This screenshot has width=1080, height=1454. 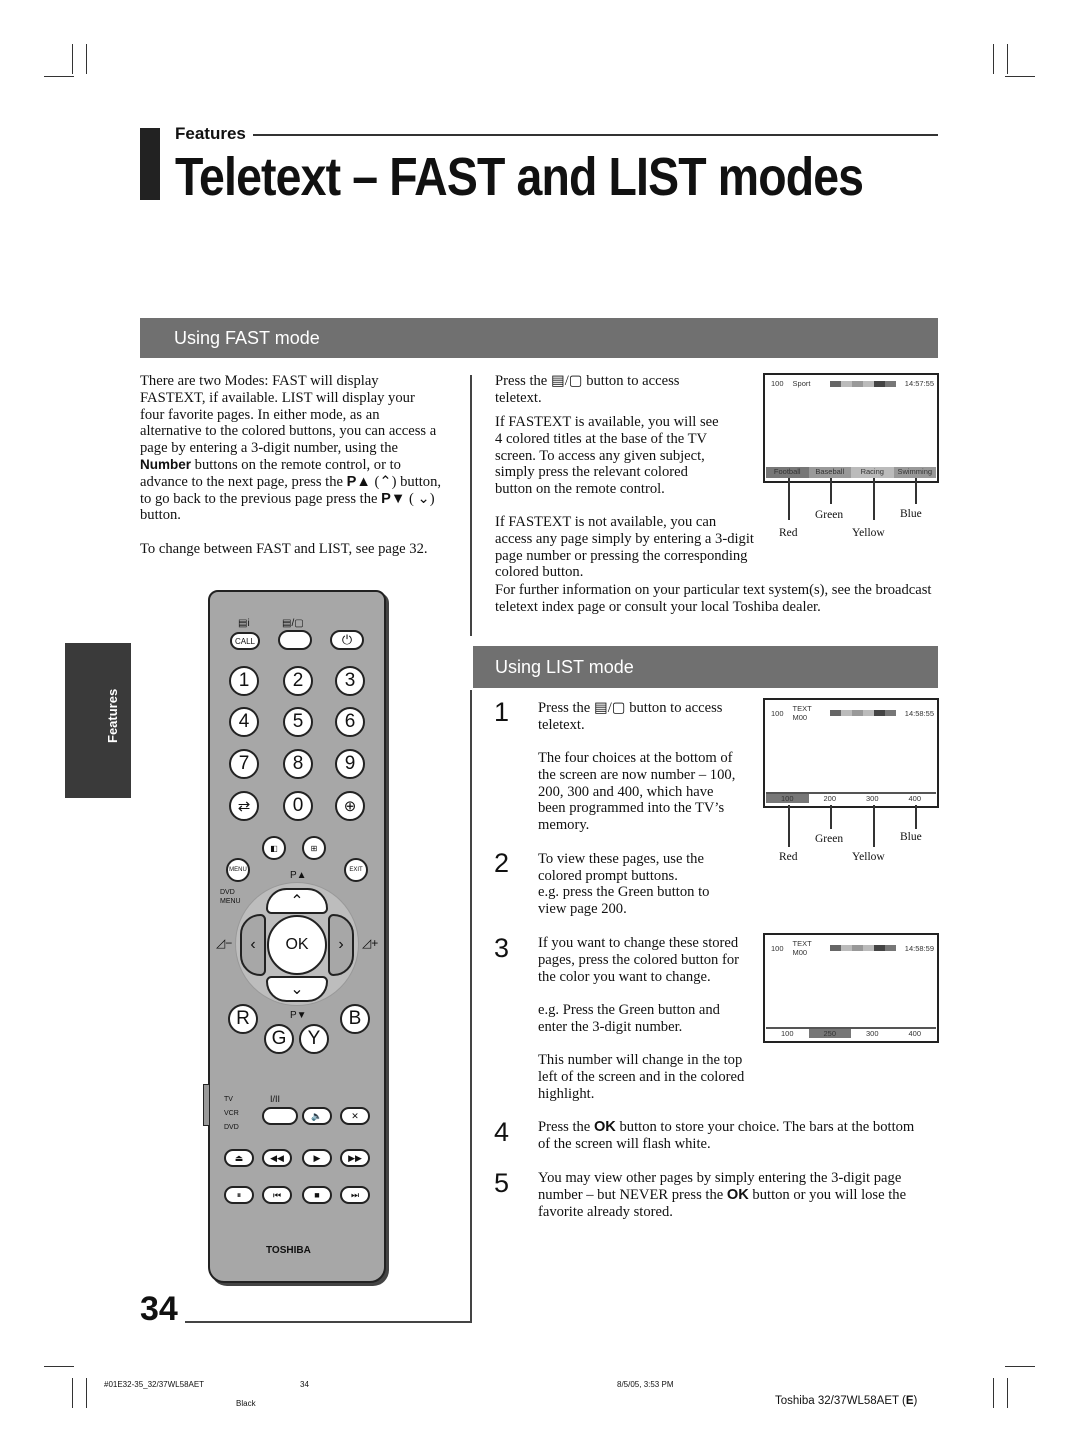 What do you see at coordinates (314, 848) in the screenshot?
I see `wide-button: ⊞` at bounding box center [314, 848].